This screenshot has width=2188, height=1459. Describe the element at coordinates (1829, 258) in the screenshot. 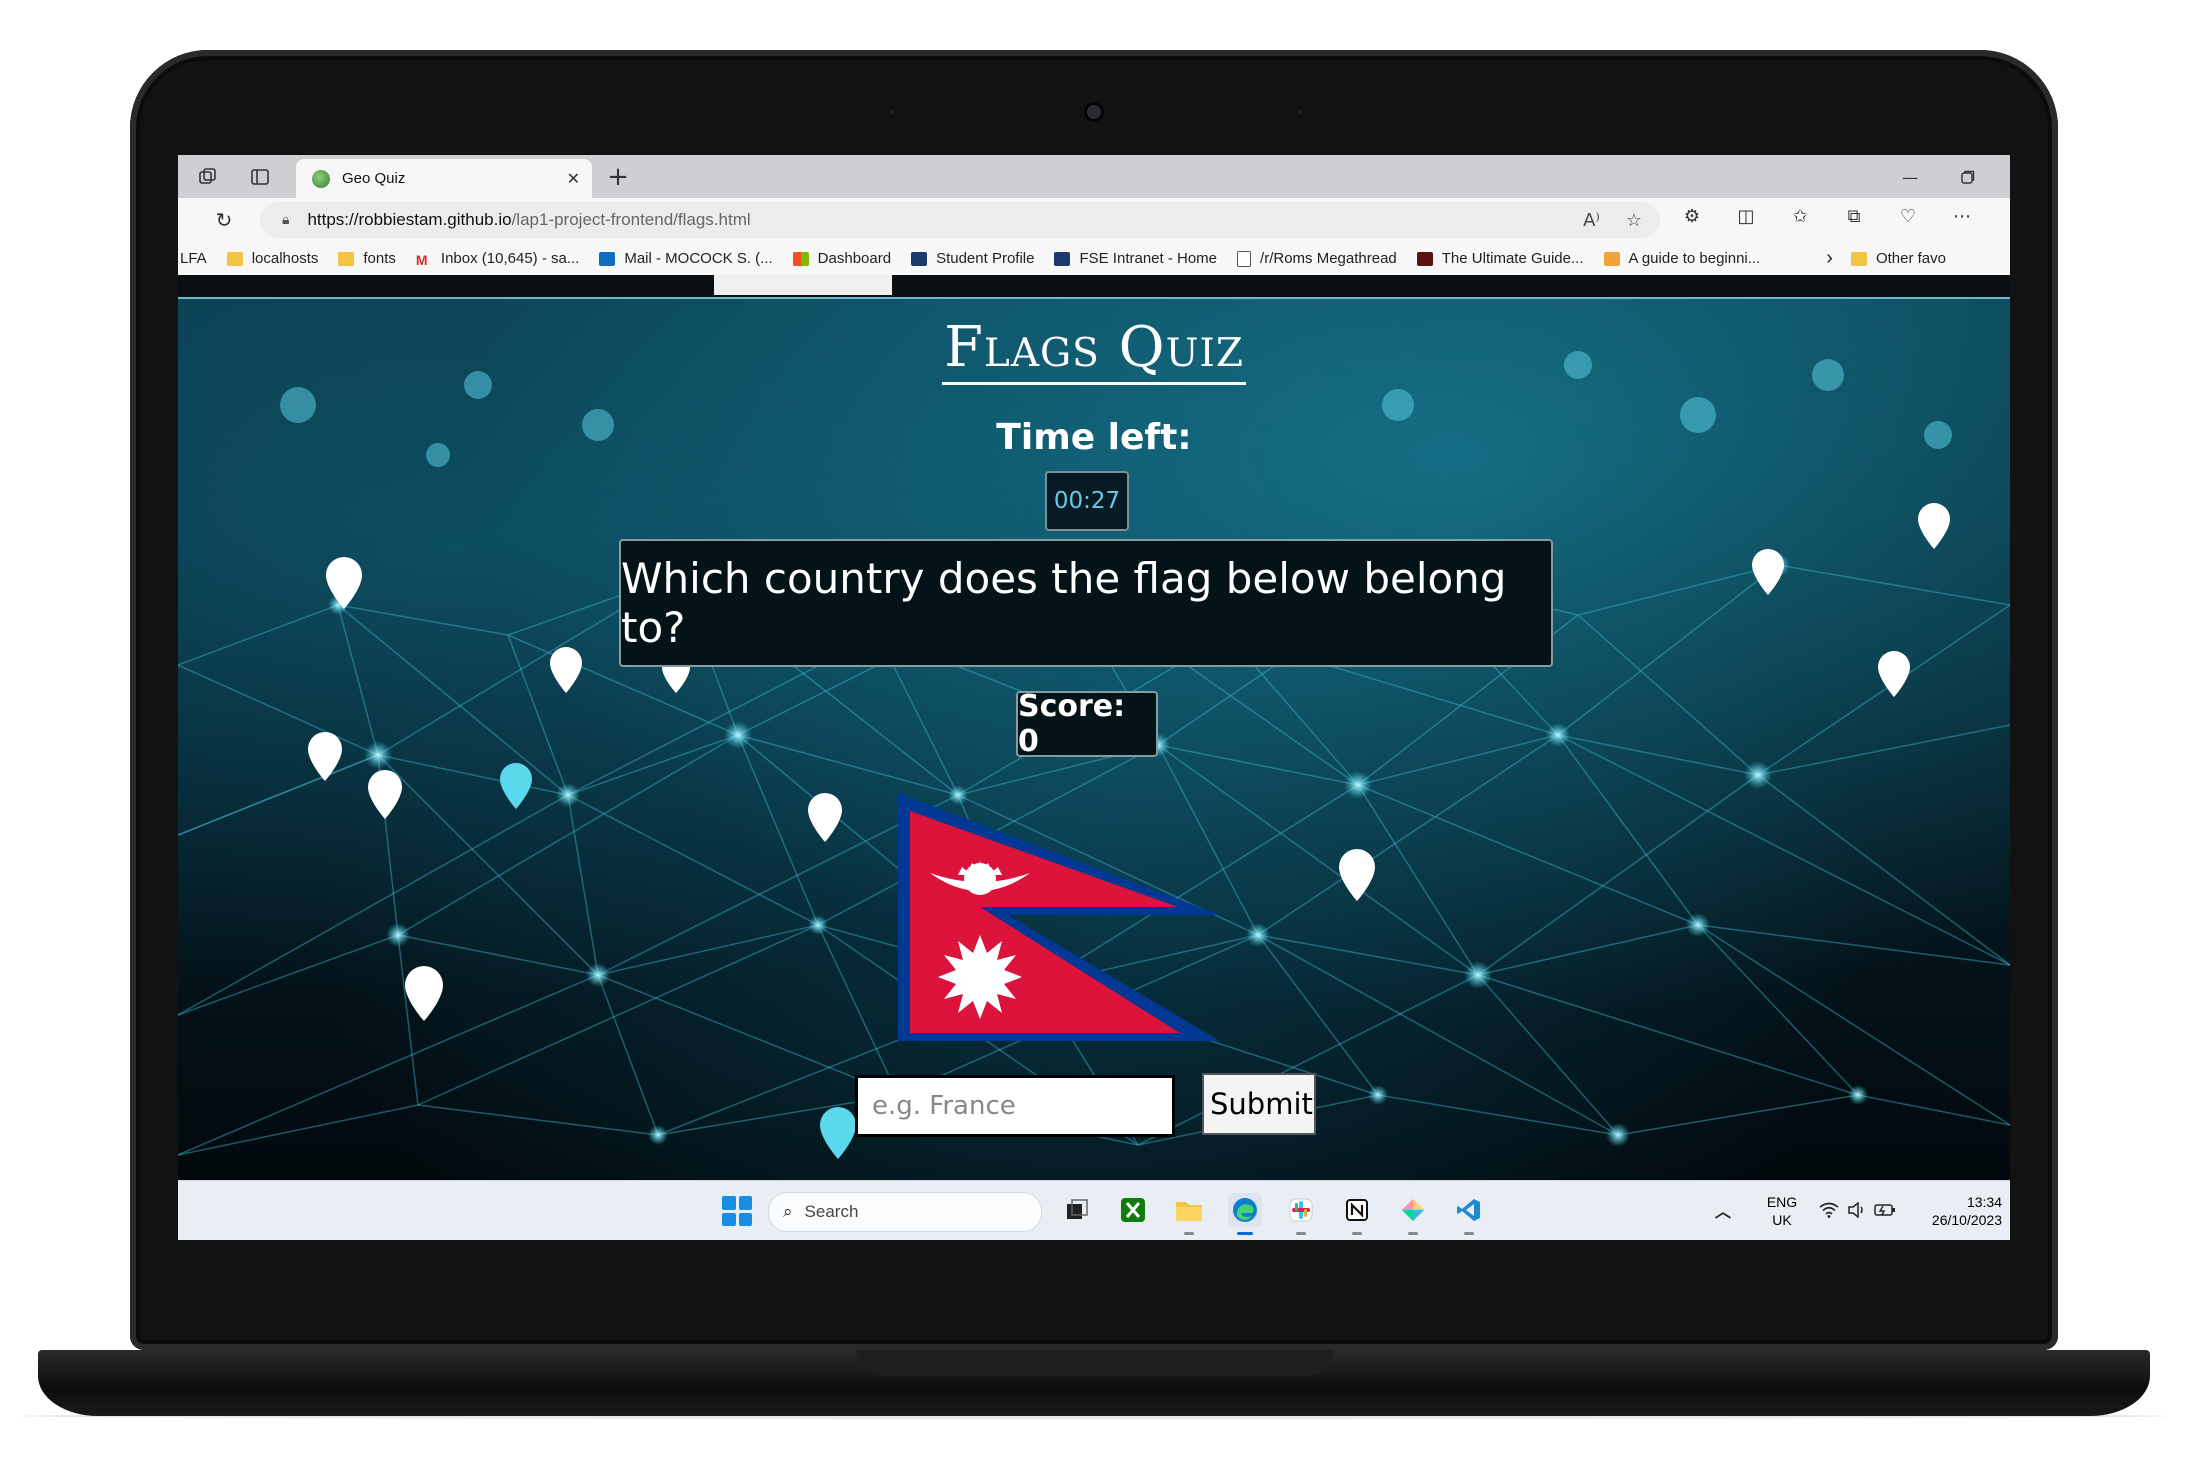

I see `more-bookmarks-icon: ›` at that location.